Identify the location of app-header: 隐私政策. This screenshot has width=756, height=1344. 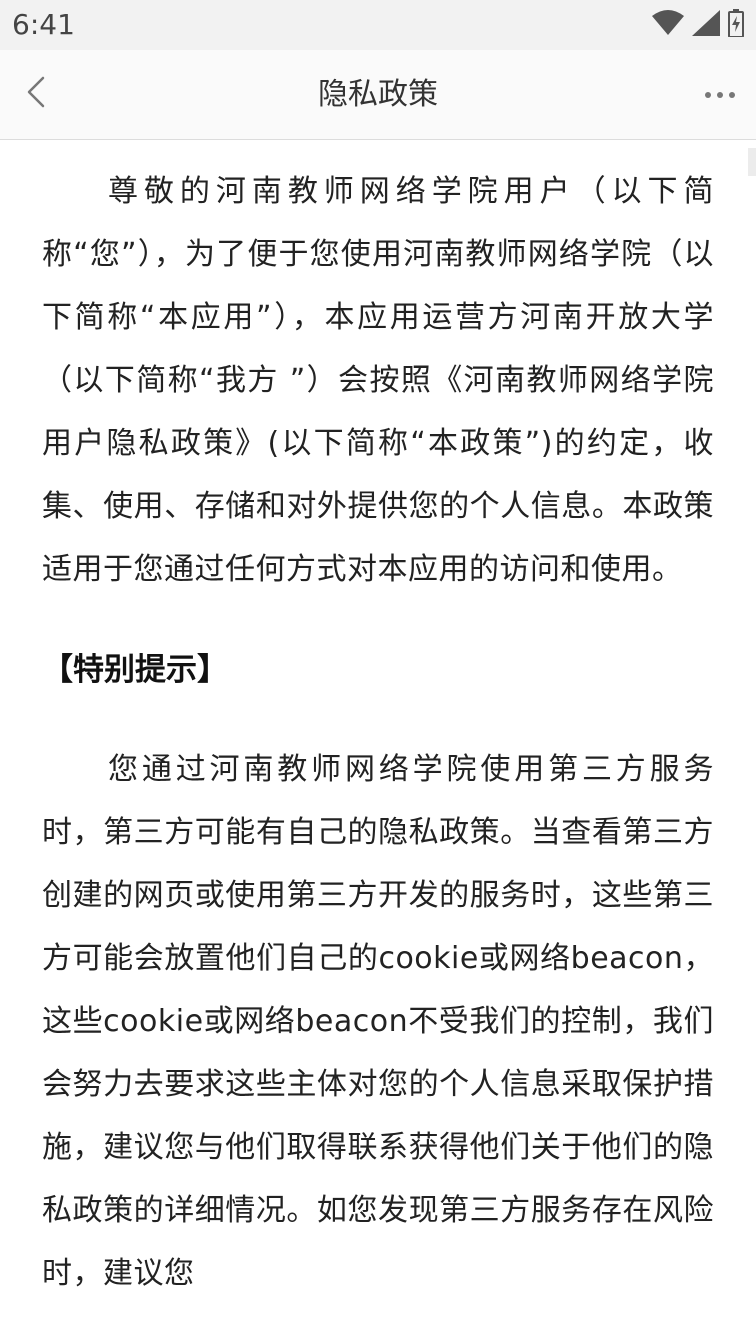
(378, 95).